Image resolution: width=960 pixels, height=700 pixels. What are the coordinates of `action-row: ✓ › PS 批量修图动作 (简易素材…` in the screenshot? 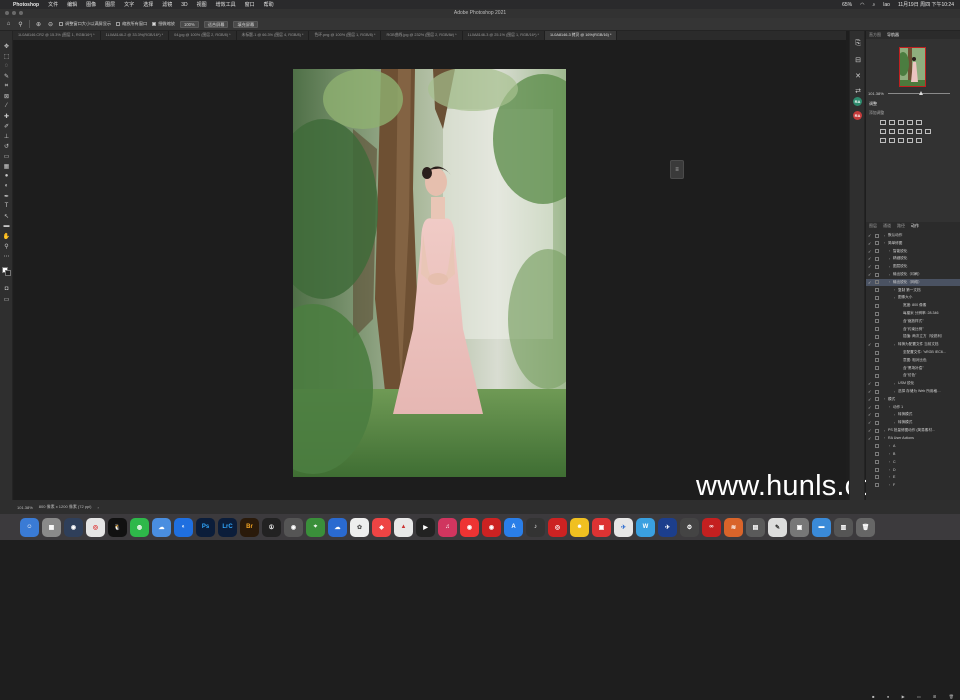 It's located at (913, 430).